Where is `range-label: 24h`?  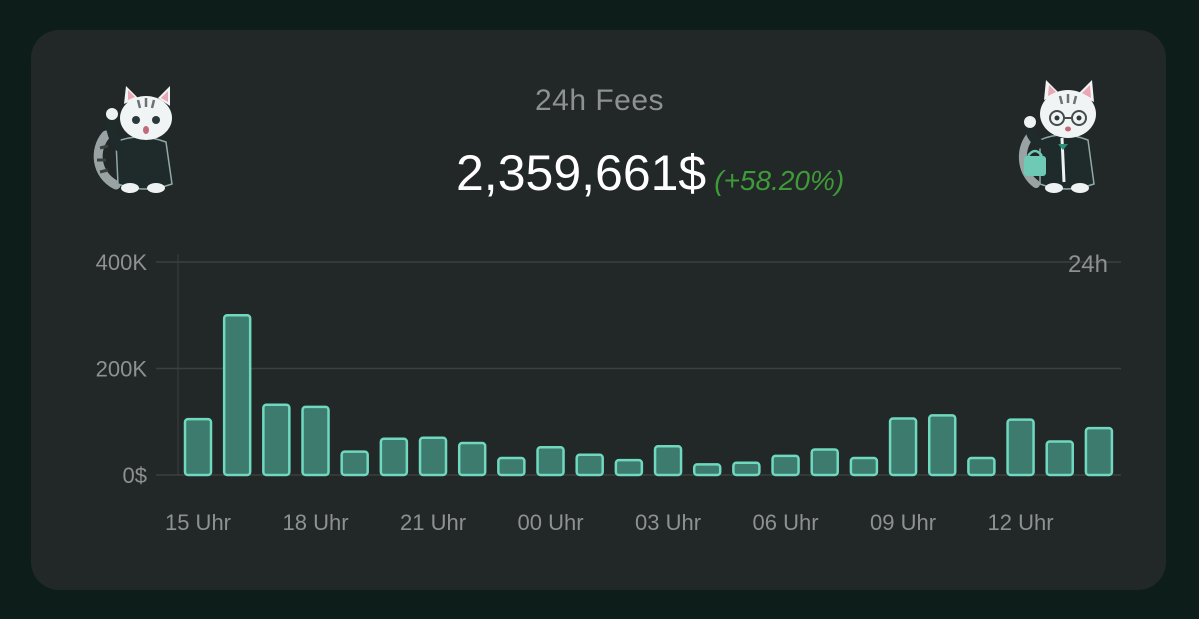
range-label: 24h is located at coordinates (1088, 264).